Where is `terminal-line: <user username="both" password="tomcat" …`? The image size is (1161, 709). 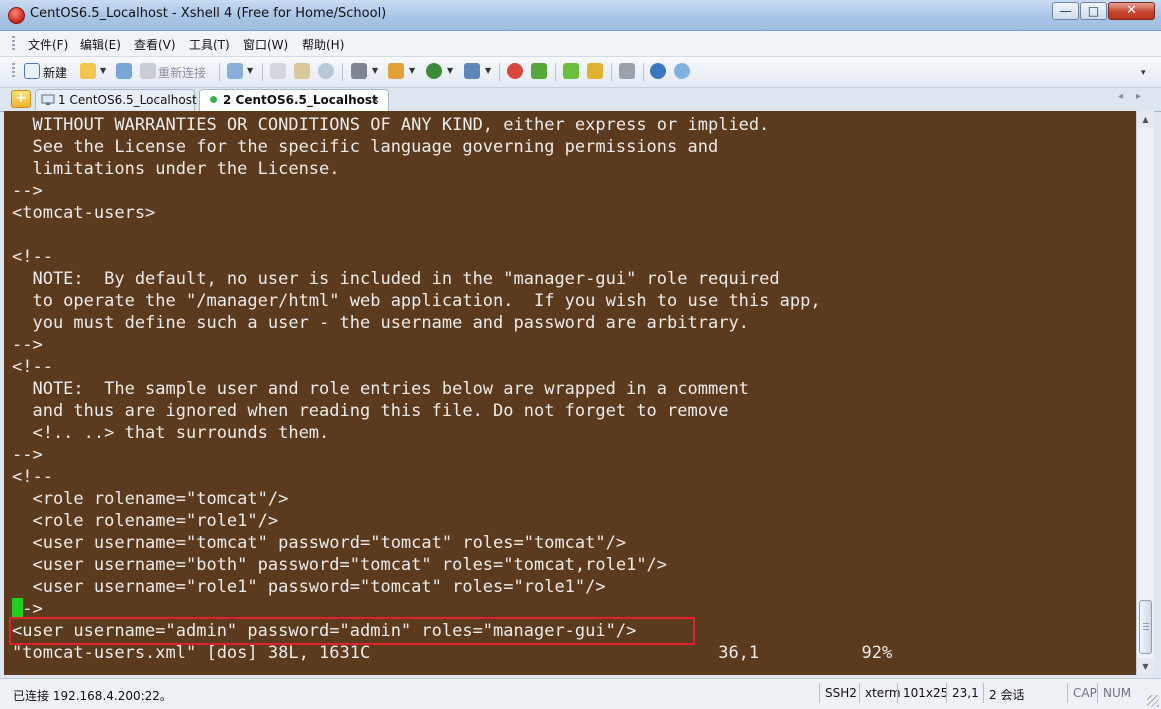 terminal-line: <user username="both" password="tomcat" … is located at coordinates (340, 565).